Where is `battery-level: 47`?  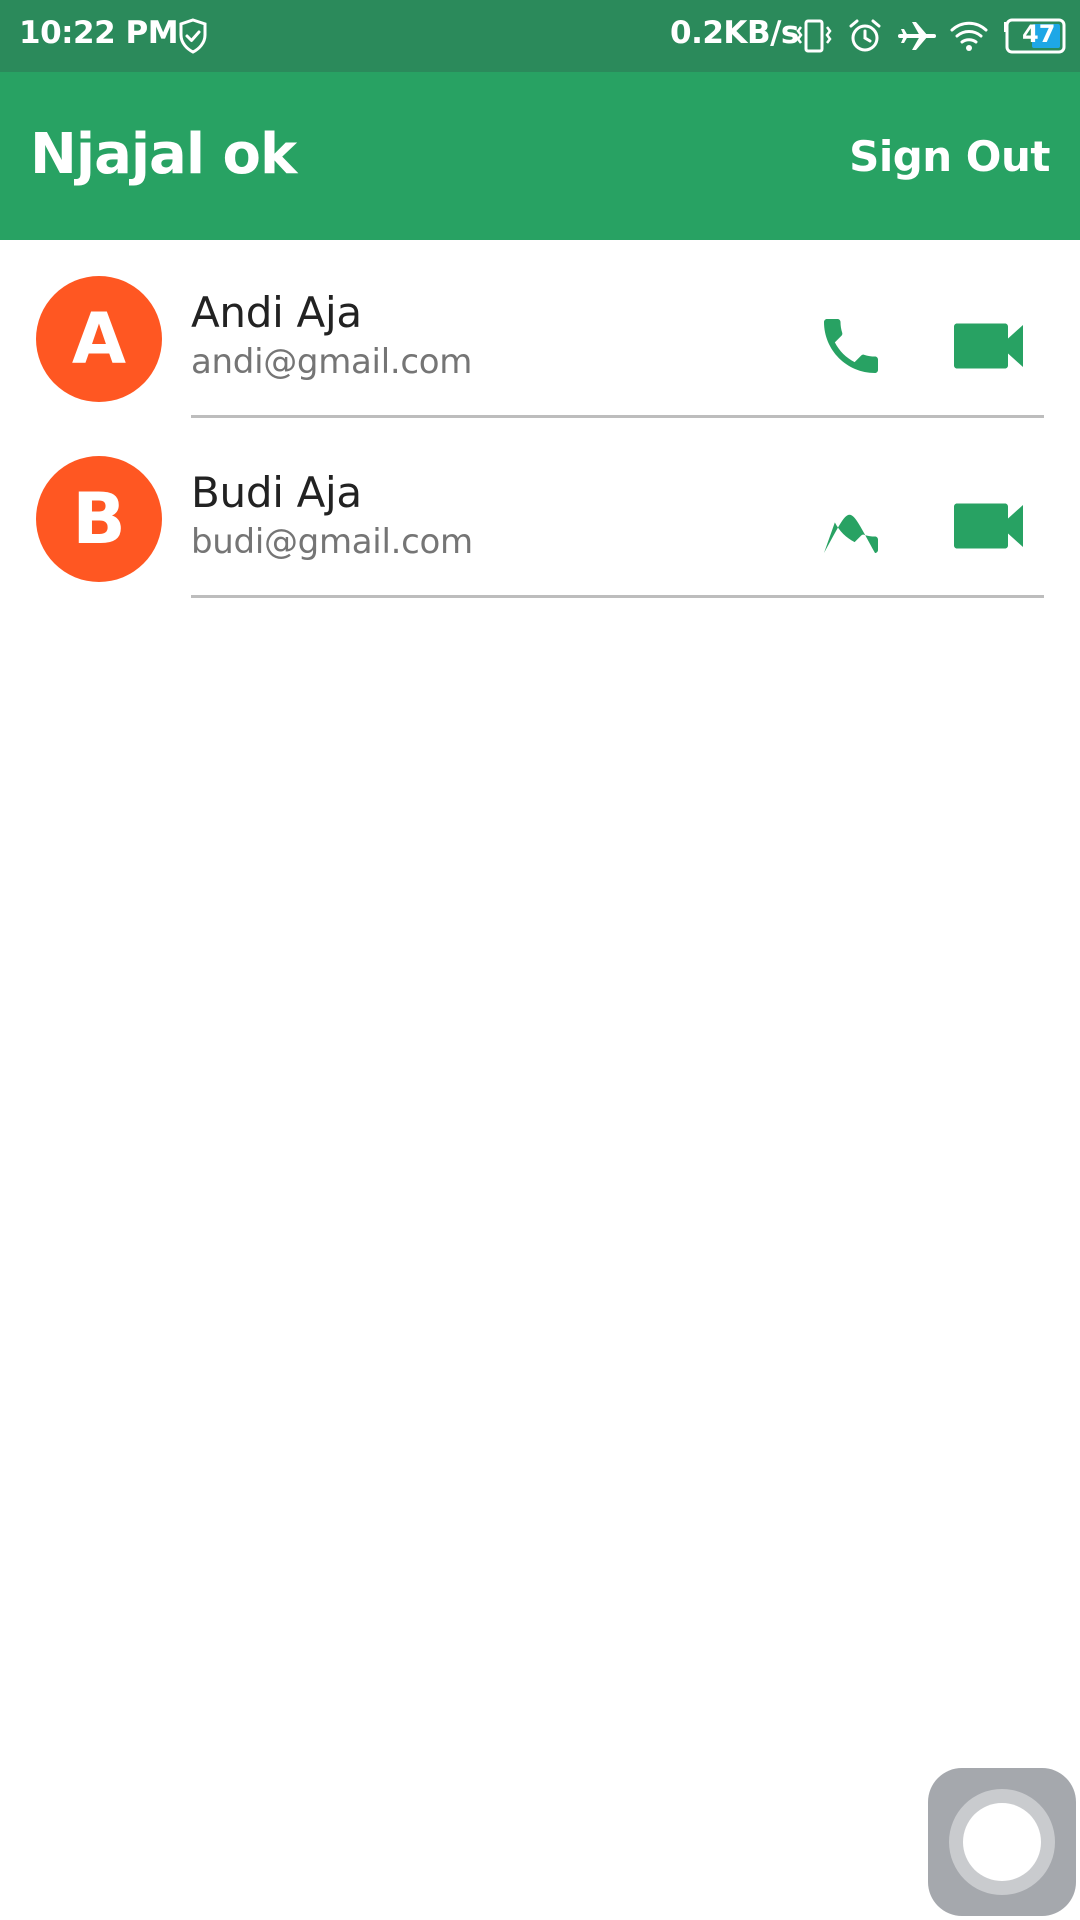 battery-level: 47 is located at coordinates (1039, 34).